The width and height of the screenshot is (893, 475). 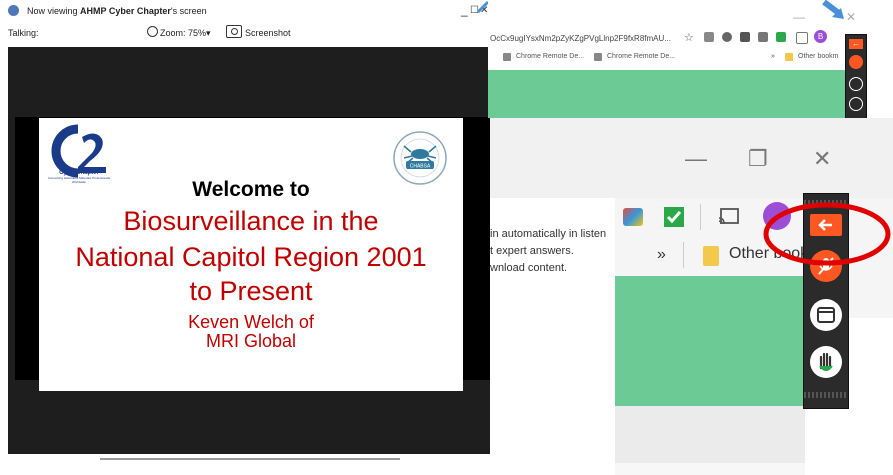 I want to click on raise-hand-button, so click(x=826, y=362).